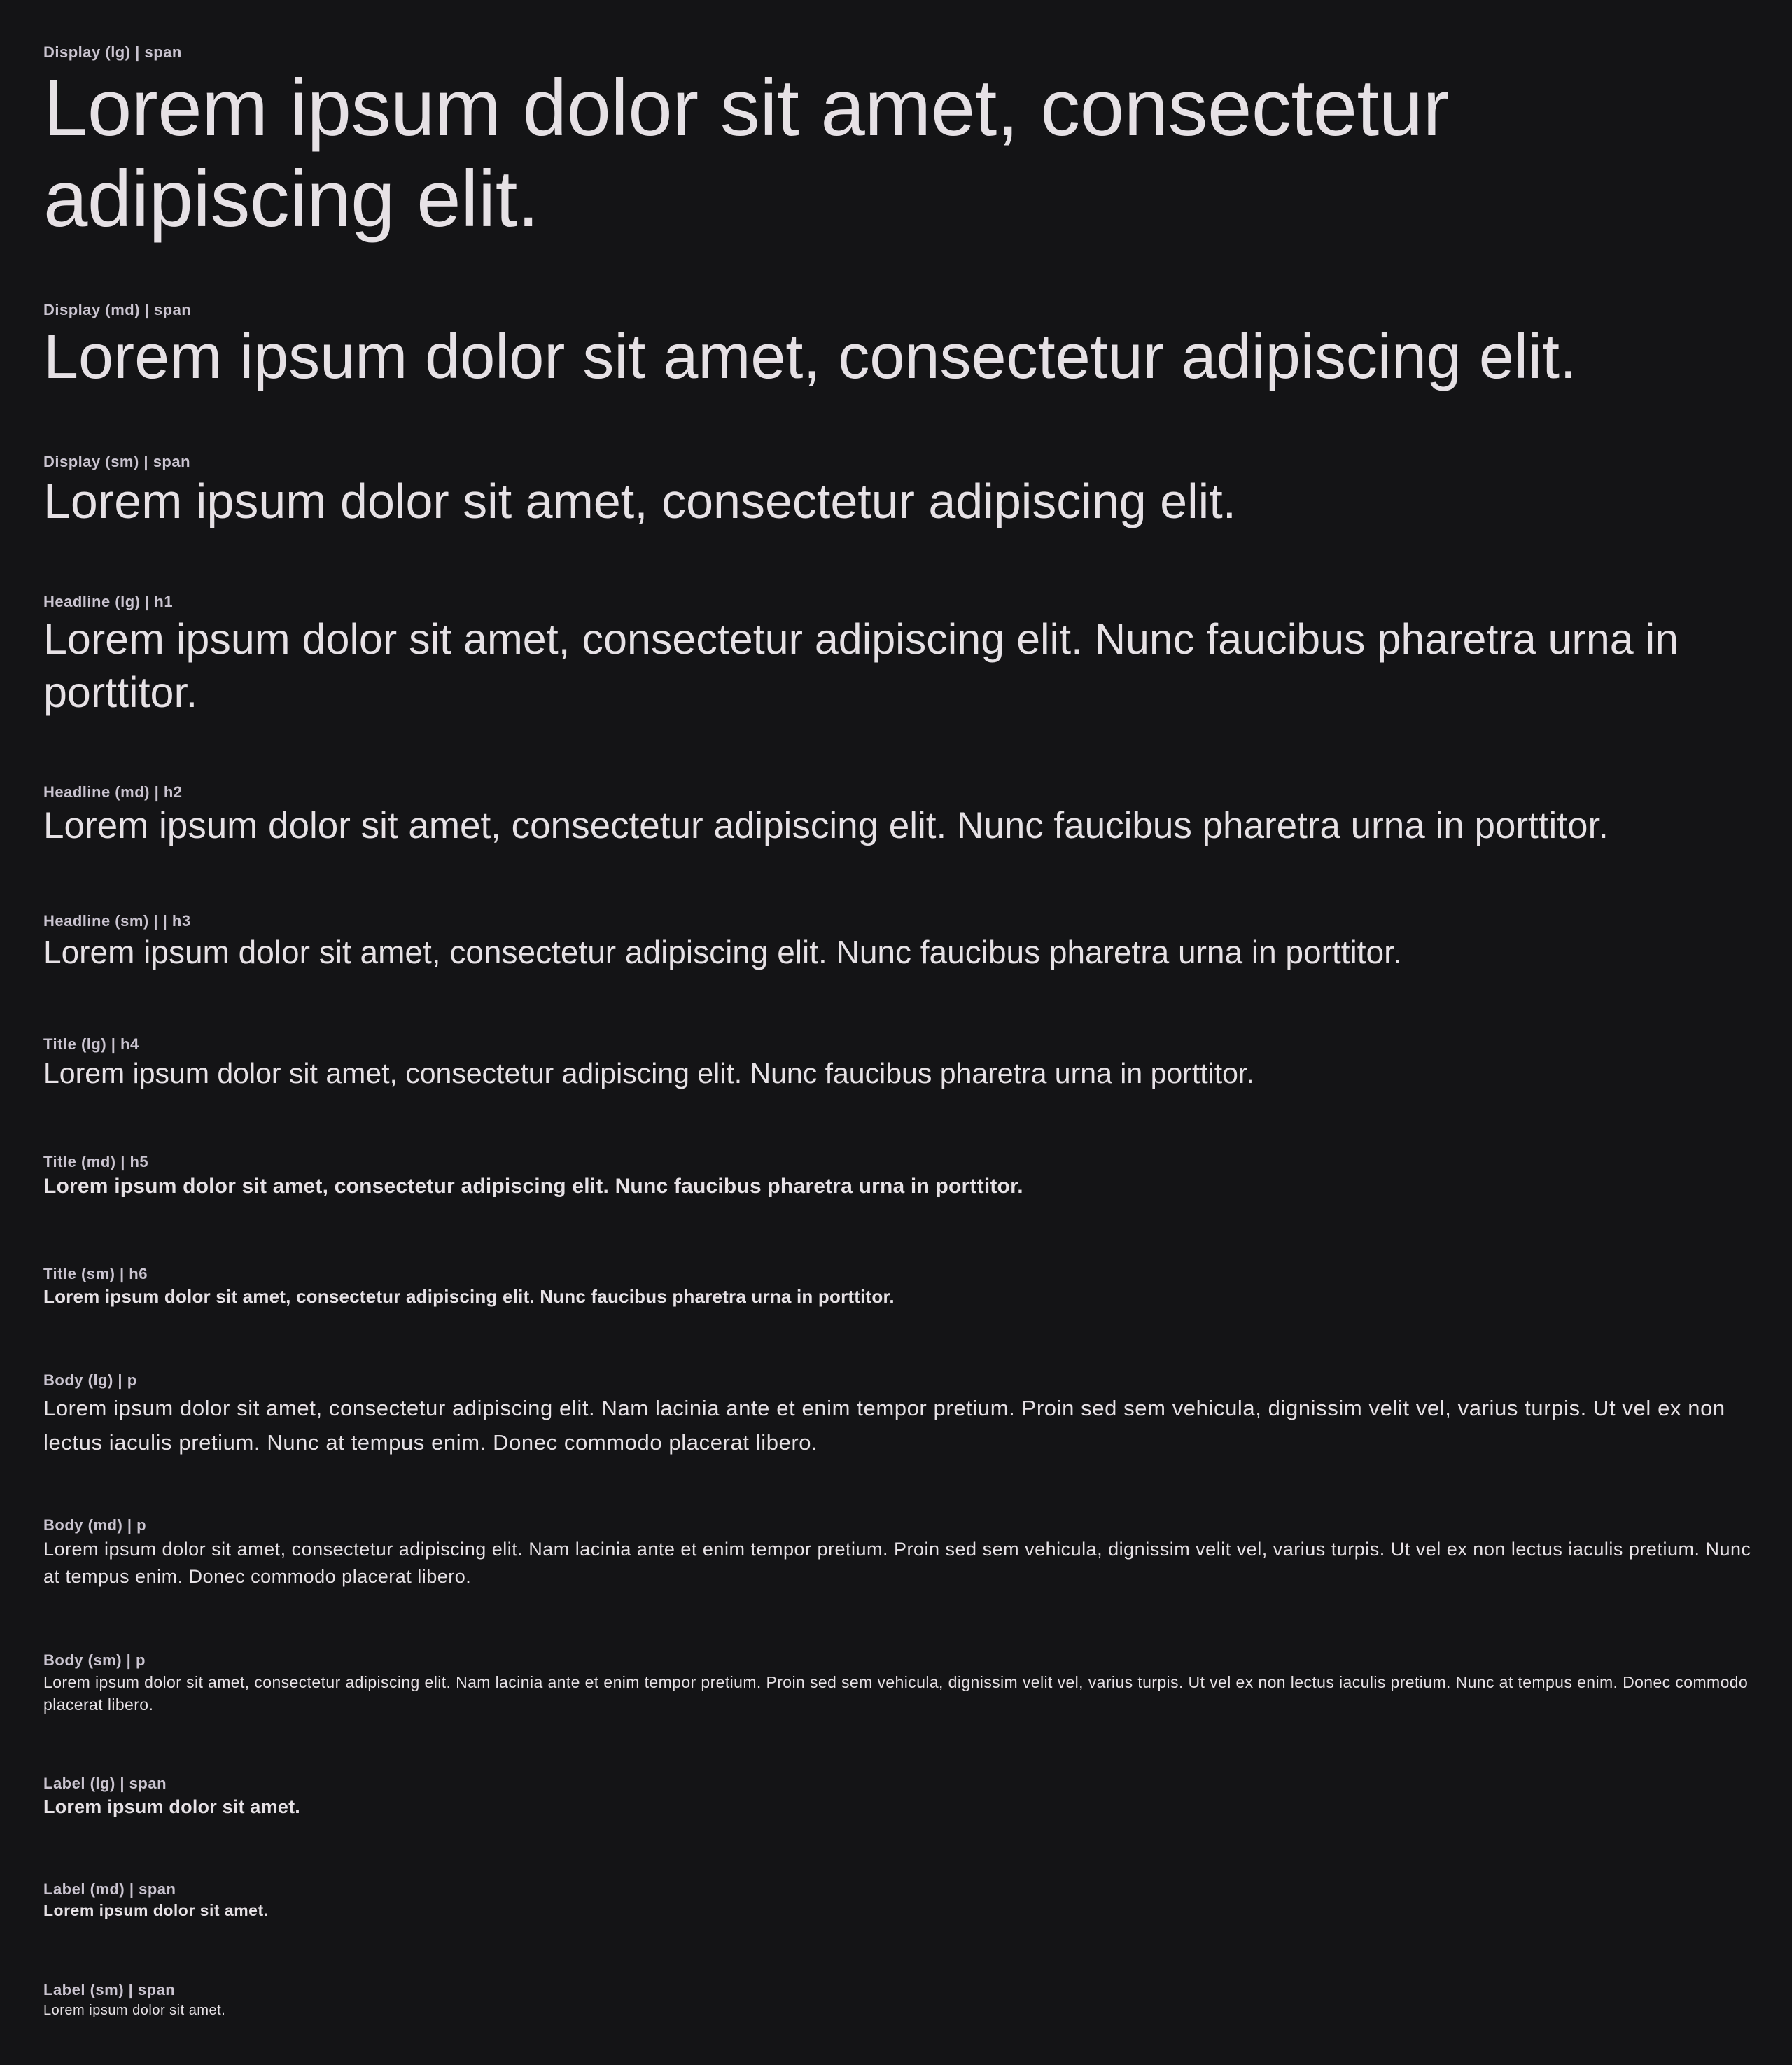  Describe the element at coordinates (108, 601) in the screenshot. I see `specimen-tag: Headline (lg) | h1` at that location.